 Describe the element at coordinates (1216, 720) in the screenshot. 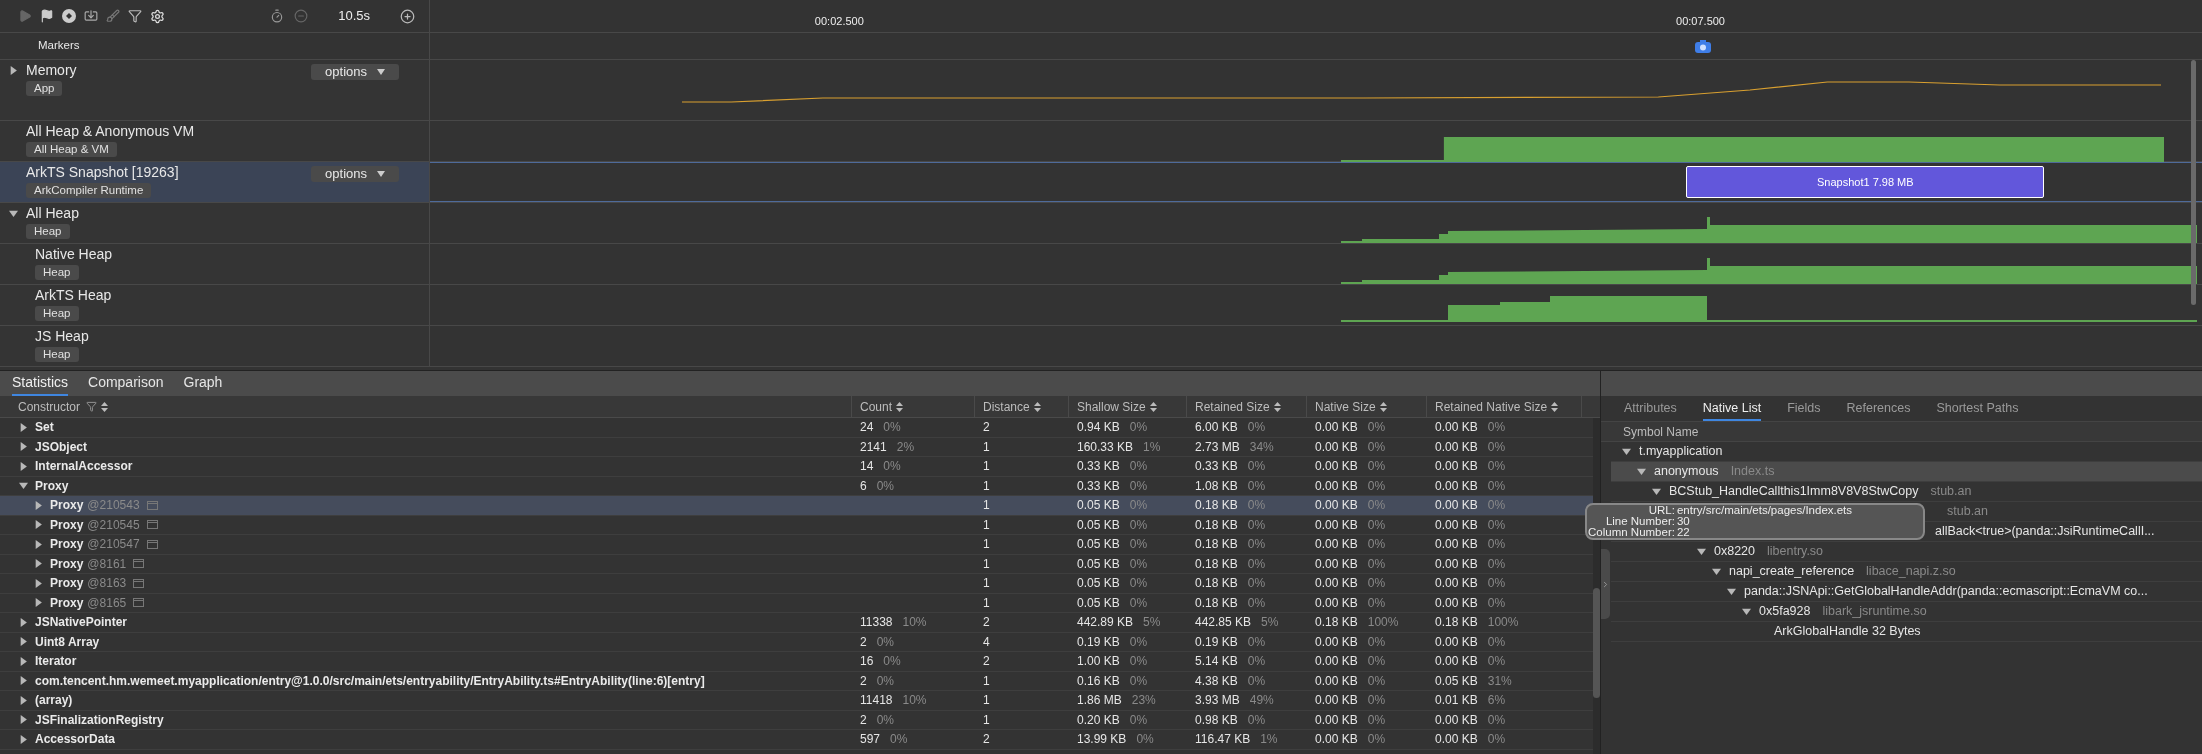

I see `table-cell-text: 0.98 KB` at that location.